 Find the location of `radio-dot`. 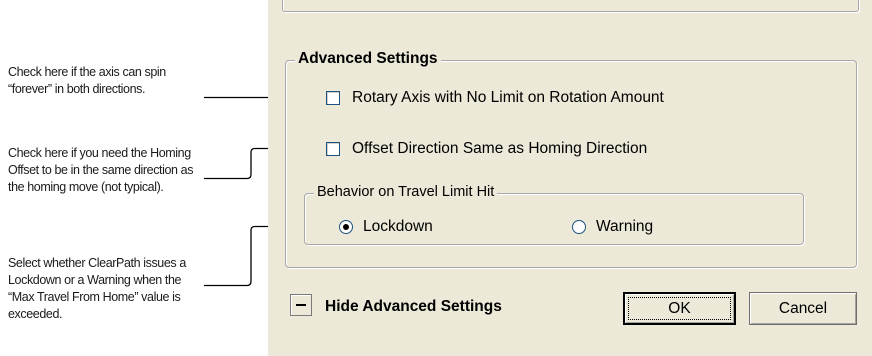

radio-dot is located at coordinates (346, 227).